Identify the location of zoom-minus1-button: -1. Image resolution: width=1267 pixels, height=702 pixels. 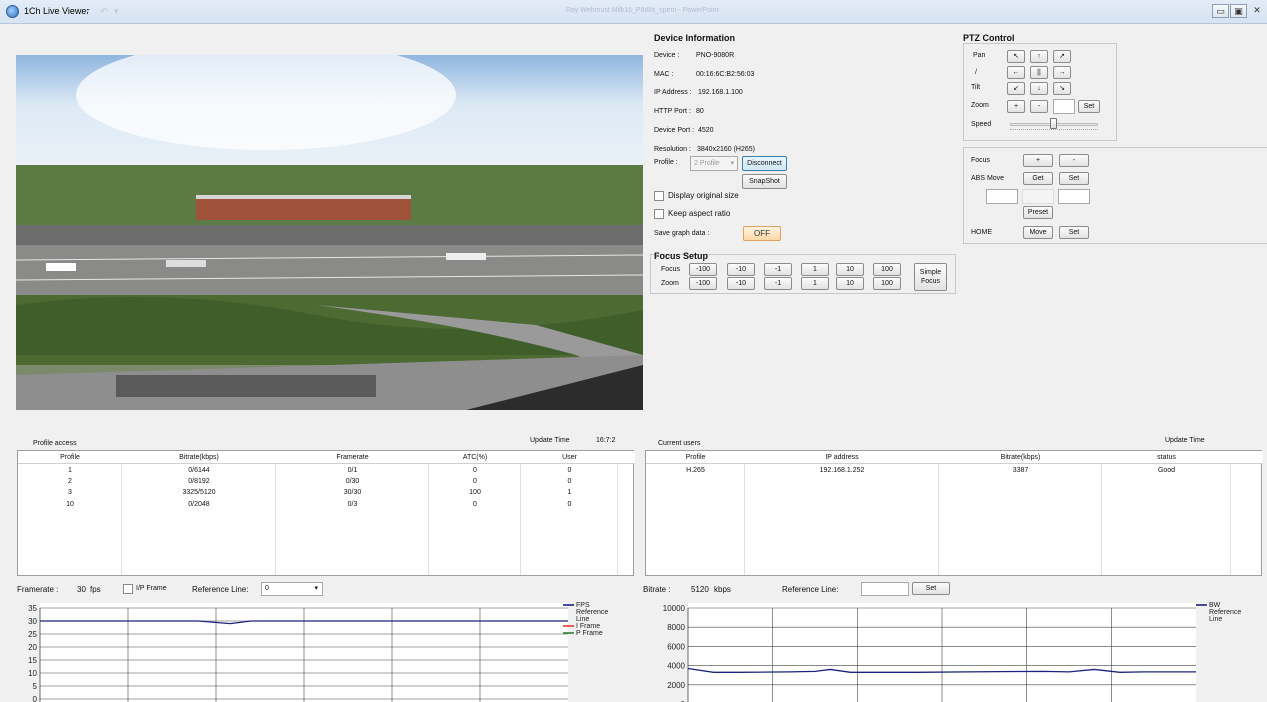
(778, 283).